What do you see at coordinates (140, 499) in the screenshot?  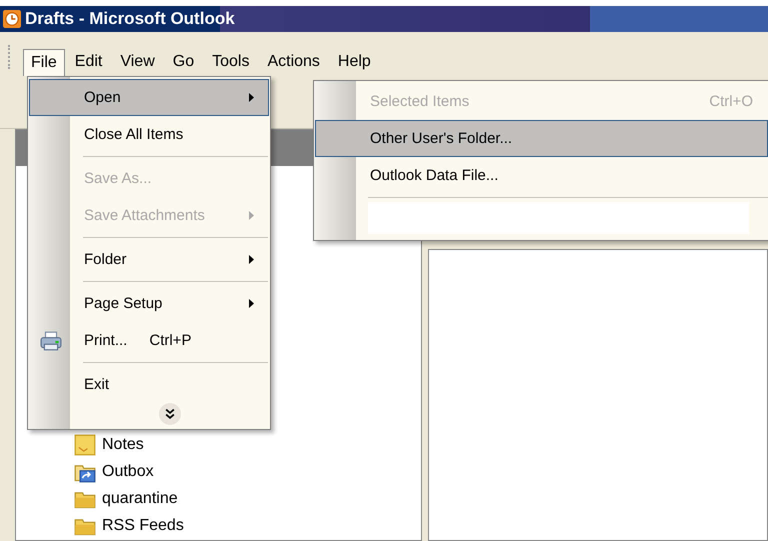 I see `folder-name: quarantine` at bounding box center [140, 499].